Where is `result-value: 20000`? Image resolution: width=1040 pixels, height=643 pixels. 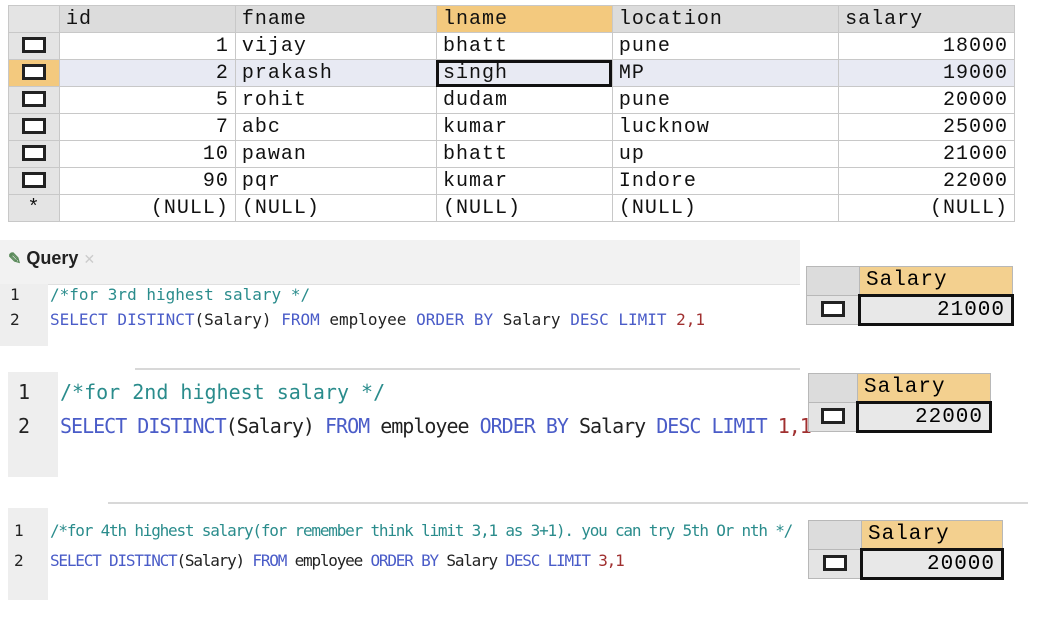 result-value: 20000 is located at coordinates (932, 564).